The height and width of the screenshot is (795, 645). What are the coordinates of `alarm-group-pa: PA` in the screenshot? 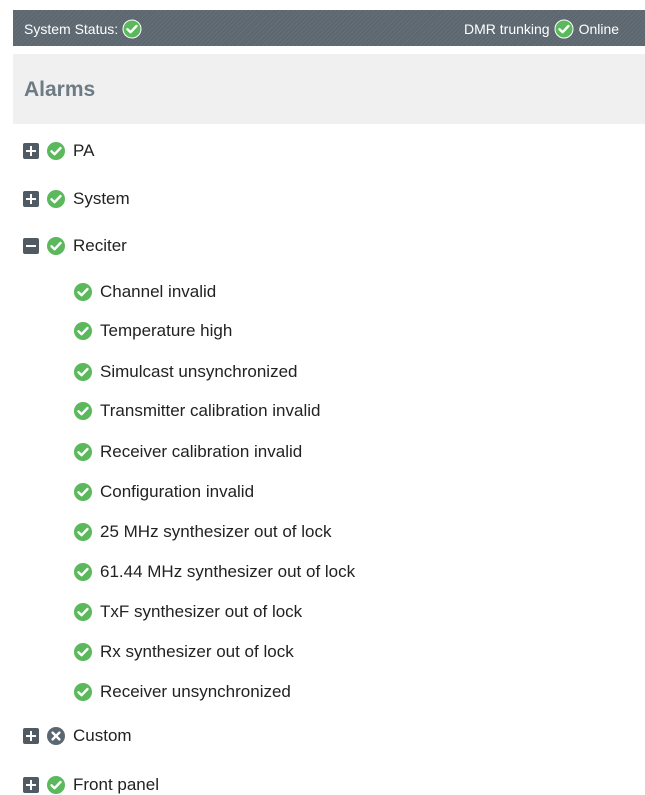 It's located at (58, 151).